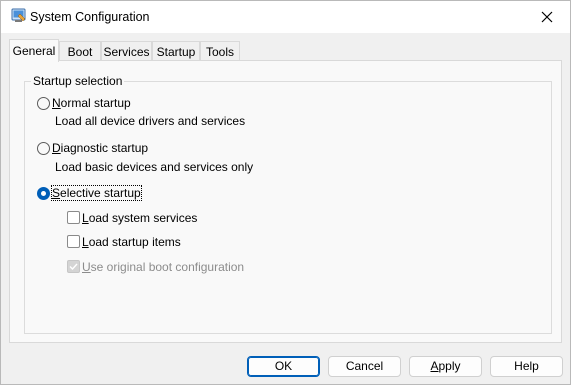  Describe the element at coordinates (43, 148) in the screenshot. I see `diagnostic-startup-radio` at that location.